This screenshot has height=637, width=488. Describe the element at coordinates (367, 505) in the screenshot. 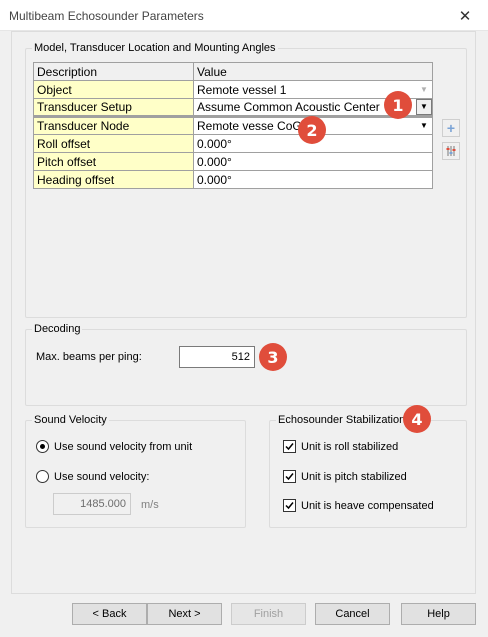

I see `heave-compensated-label: Unit is heave compensated` at that location.